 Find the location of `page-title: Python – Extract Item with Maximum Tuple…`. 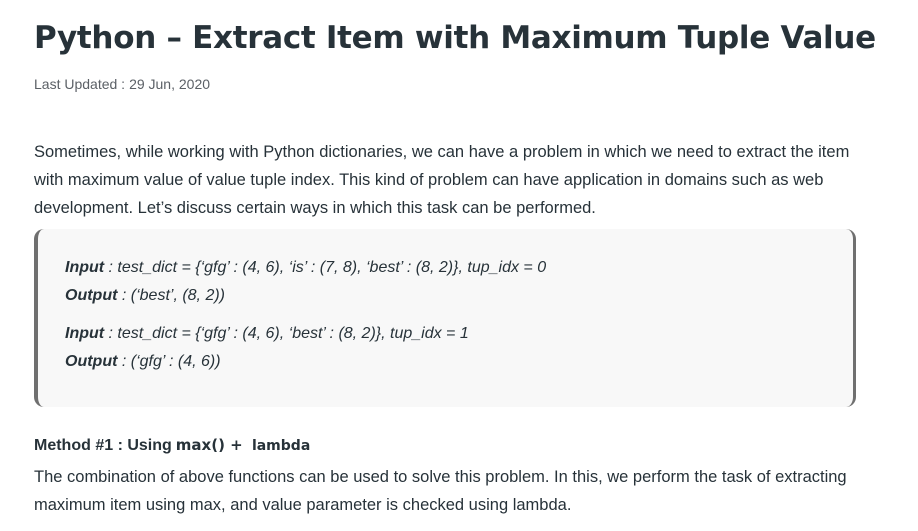

page-title: Python – Extract Item with Maximum Tuple… is located at coordinates (455, 38).